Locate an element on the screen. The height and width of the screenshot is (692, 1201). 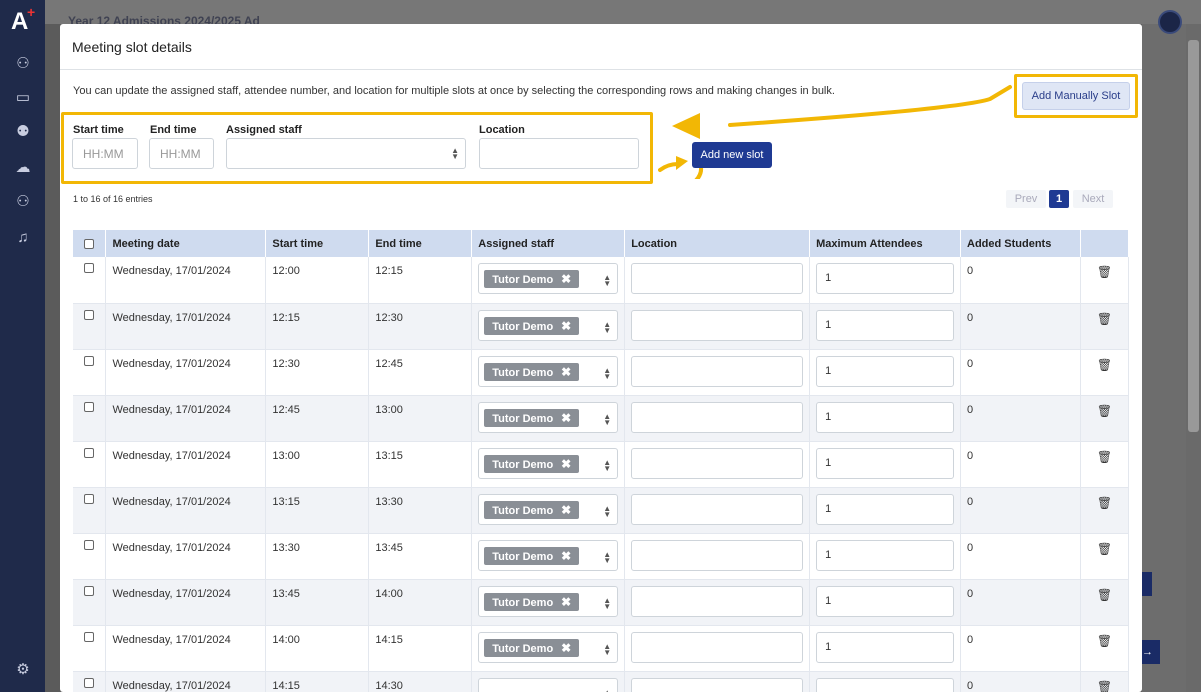
add-manually-slot-button: Add Manually Slot is located at coordinates (1076, 96).